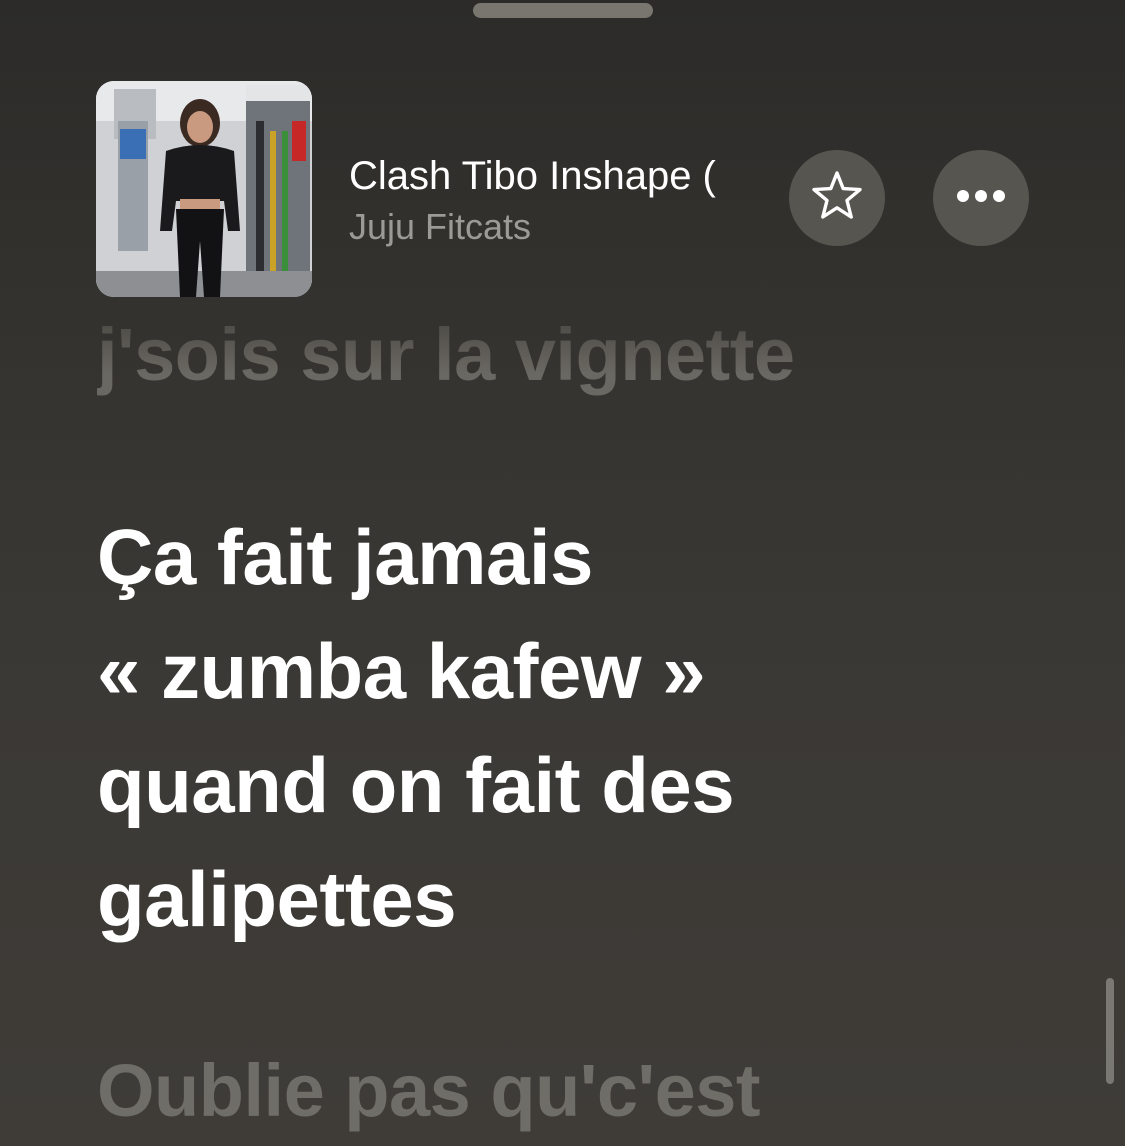  I want to click on scrollbar, so click(1110, 1031).